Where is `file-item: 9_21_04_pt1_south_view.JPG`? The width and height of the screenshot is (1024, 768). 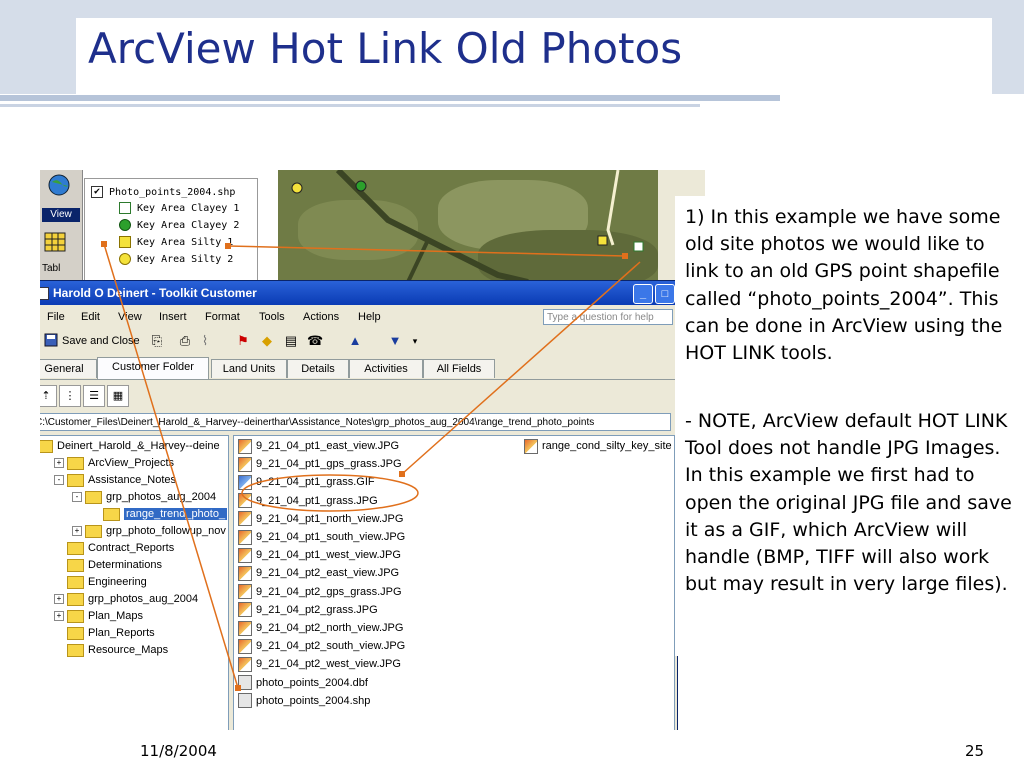
file-item: 9_21_04_pt1_south_view.JPG is located at coordinates (321, 537).